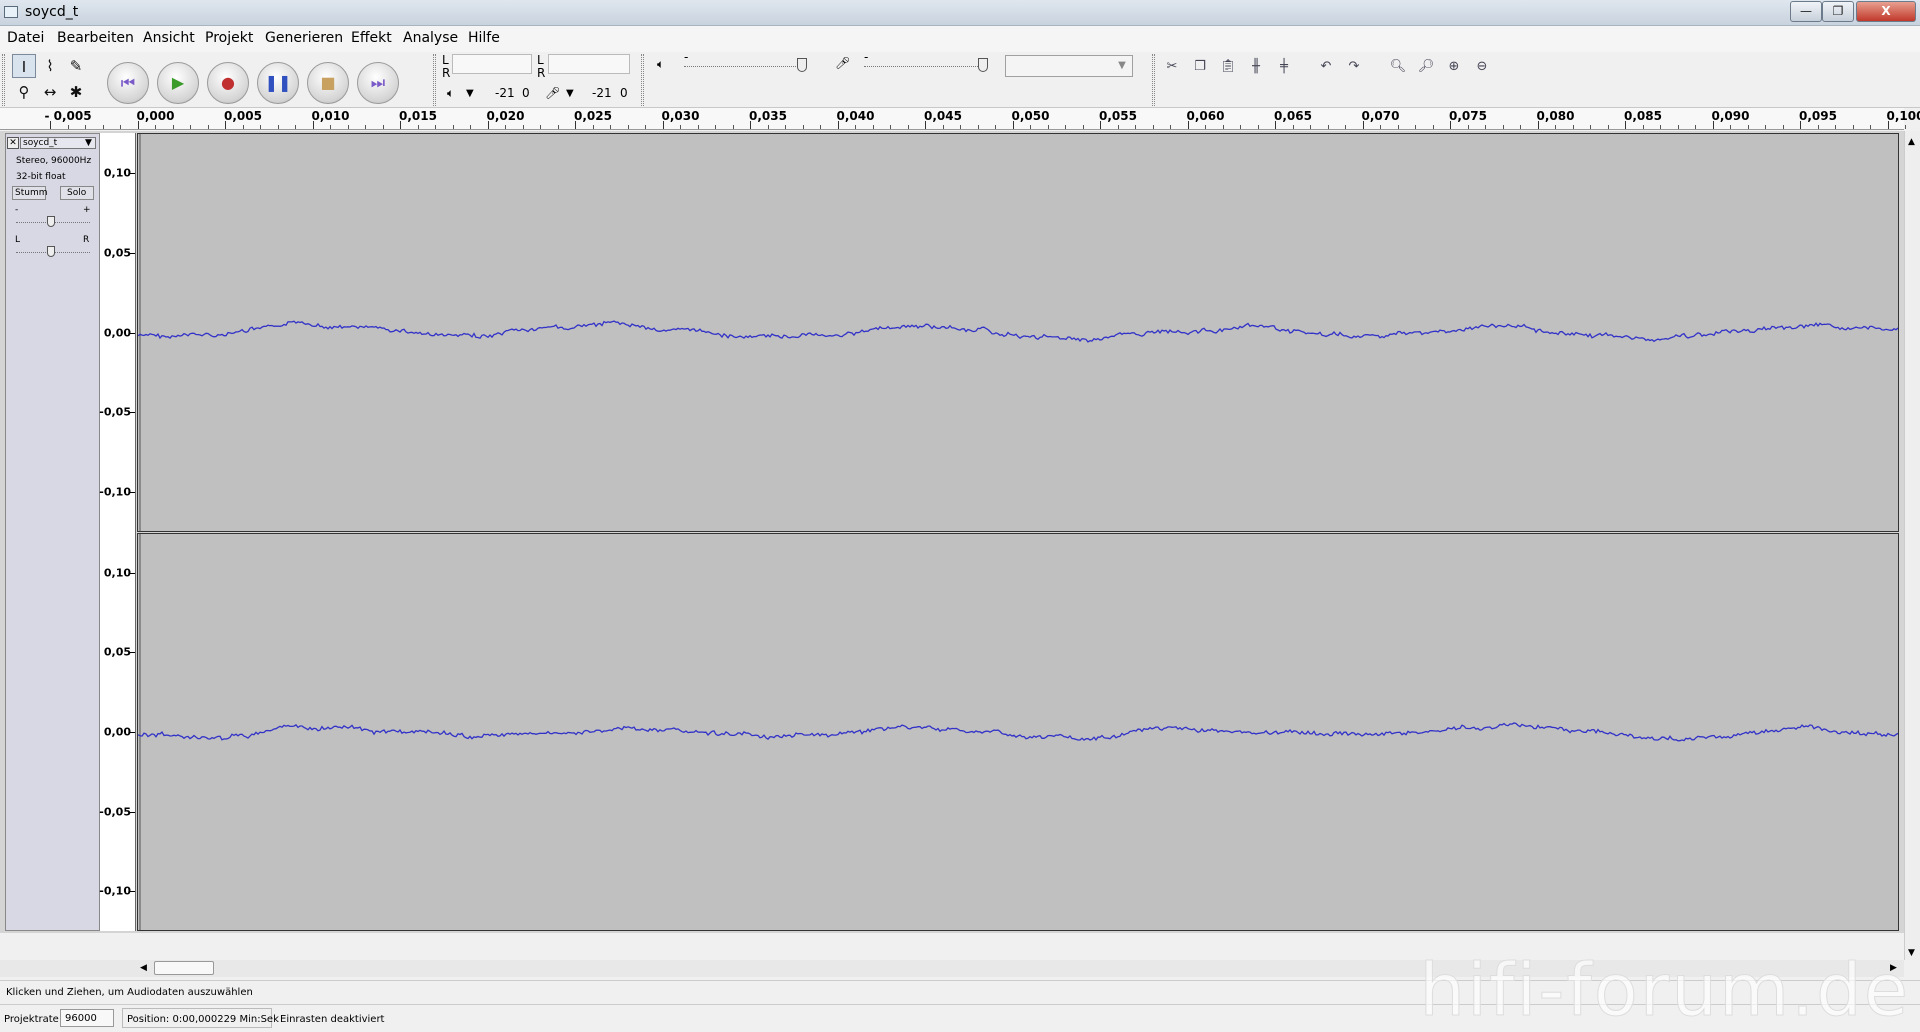  What do you see at coordinates (1482, 66) in the screenshot?
I see `fit-project-icon: ⊖` at bounding box center [1482, 66].